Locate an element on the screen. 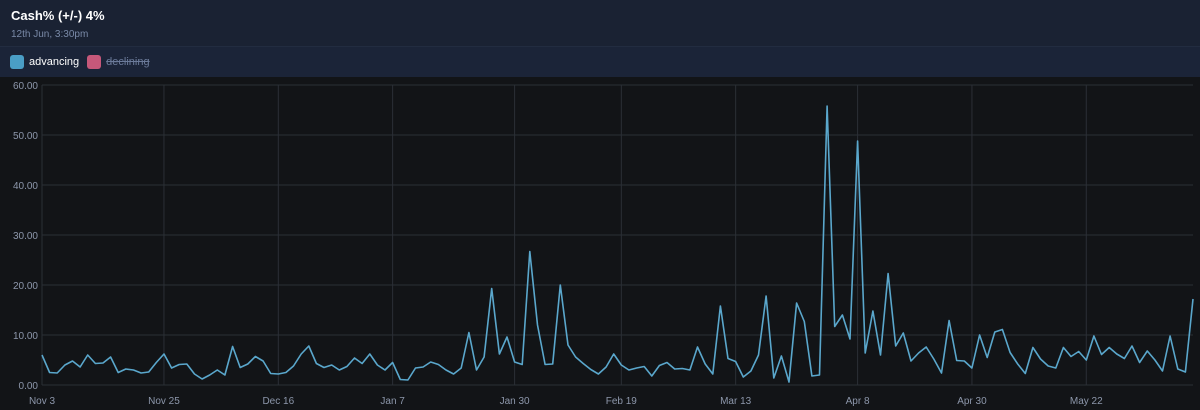 The height and width of the screenshot is (410, 1200). y-axis-ticks: 60.00 50.00 40.00 30.00 20.00 10.00 0.00 is located at coordinates (25, 236).